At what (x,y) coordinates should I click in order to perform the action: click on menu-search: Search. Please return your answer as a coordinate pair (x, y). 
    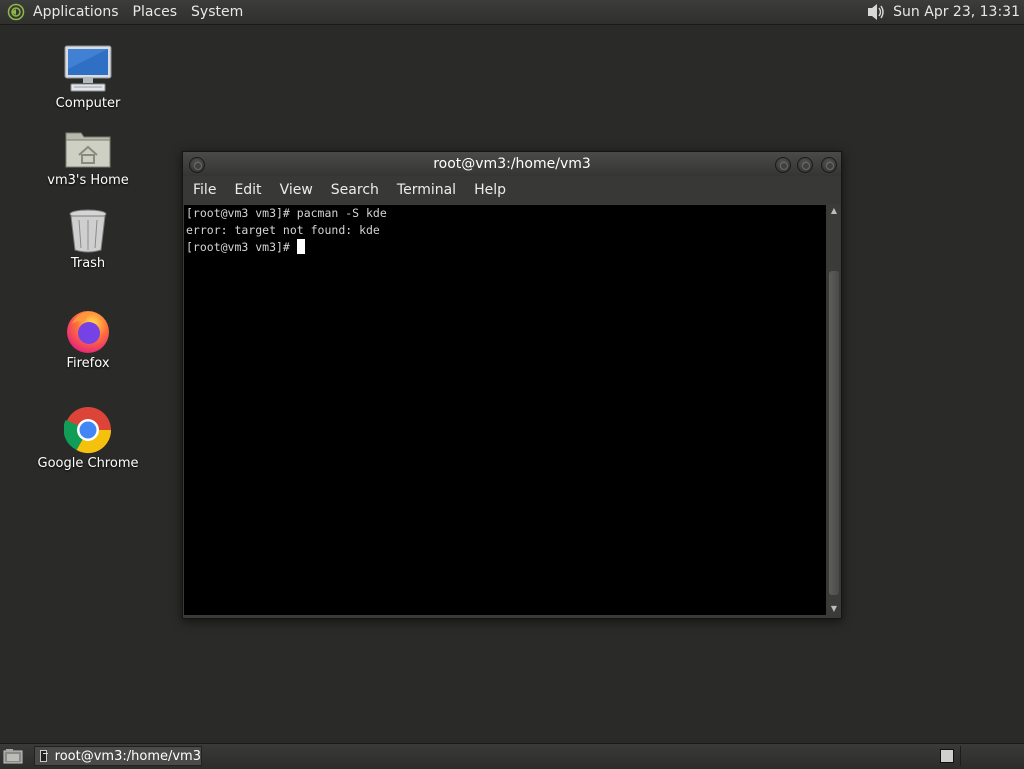
    Looking at the image, I should click on (355, 190).